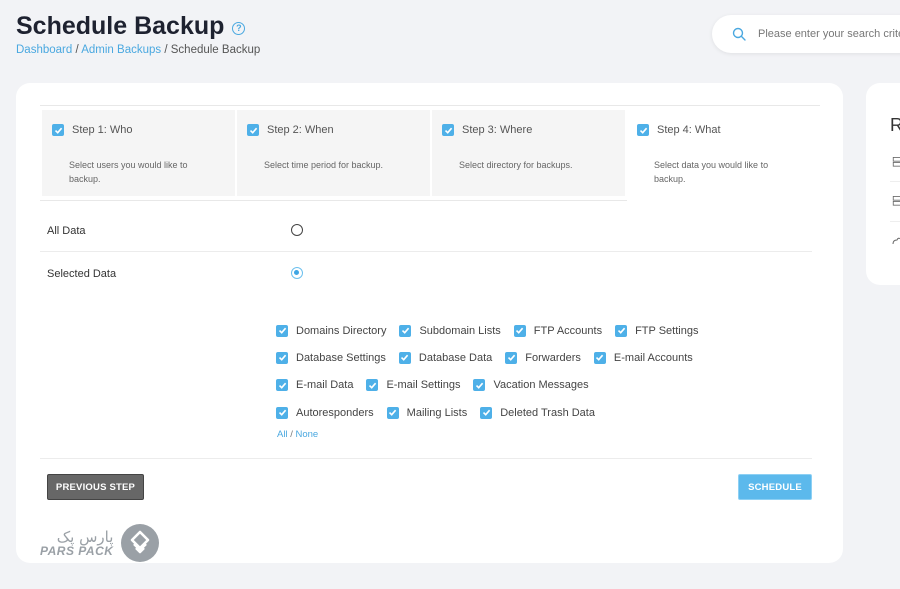 The image size is (900, 589). I want to click on step-description: Select time period for backup., so click(324, 165).